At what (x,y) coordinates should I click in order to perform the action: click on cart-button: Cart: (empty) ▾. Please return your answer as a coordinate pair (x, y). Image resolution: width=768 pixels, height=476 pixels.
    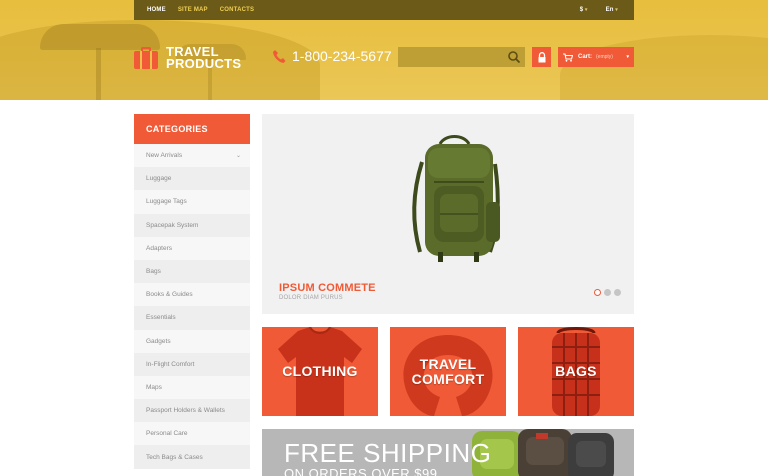
    Looking at the image, I should click on (596, 57).